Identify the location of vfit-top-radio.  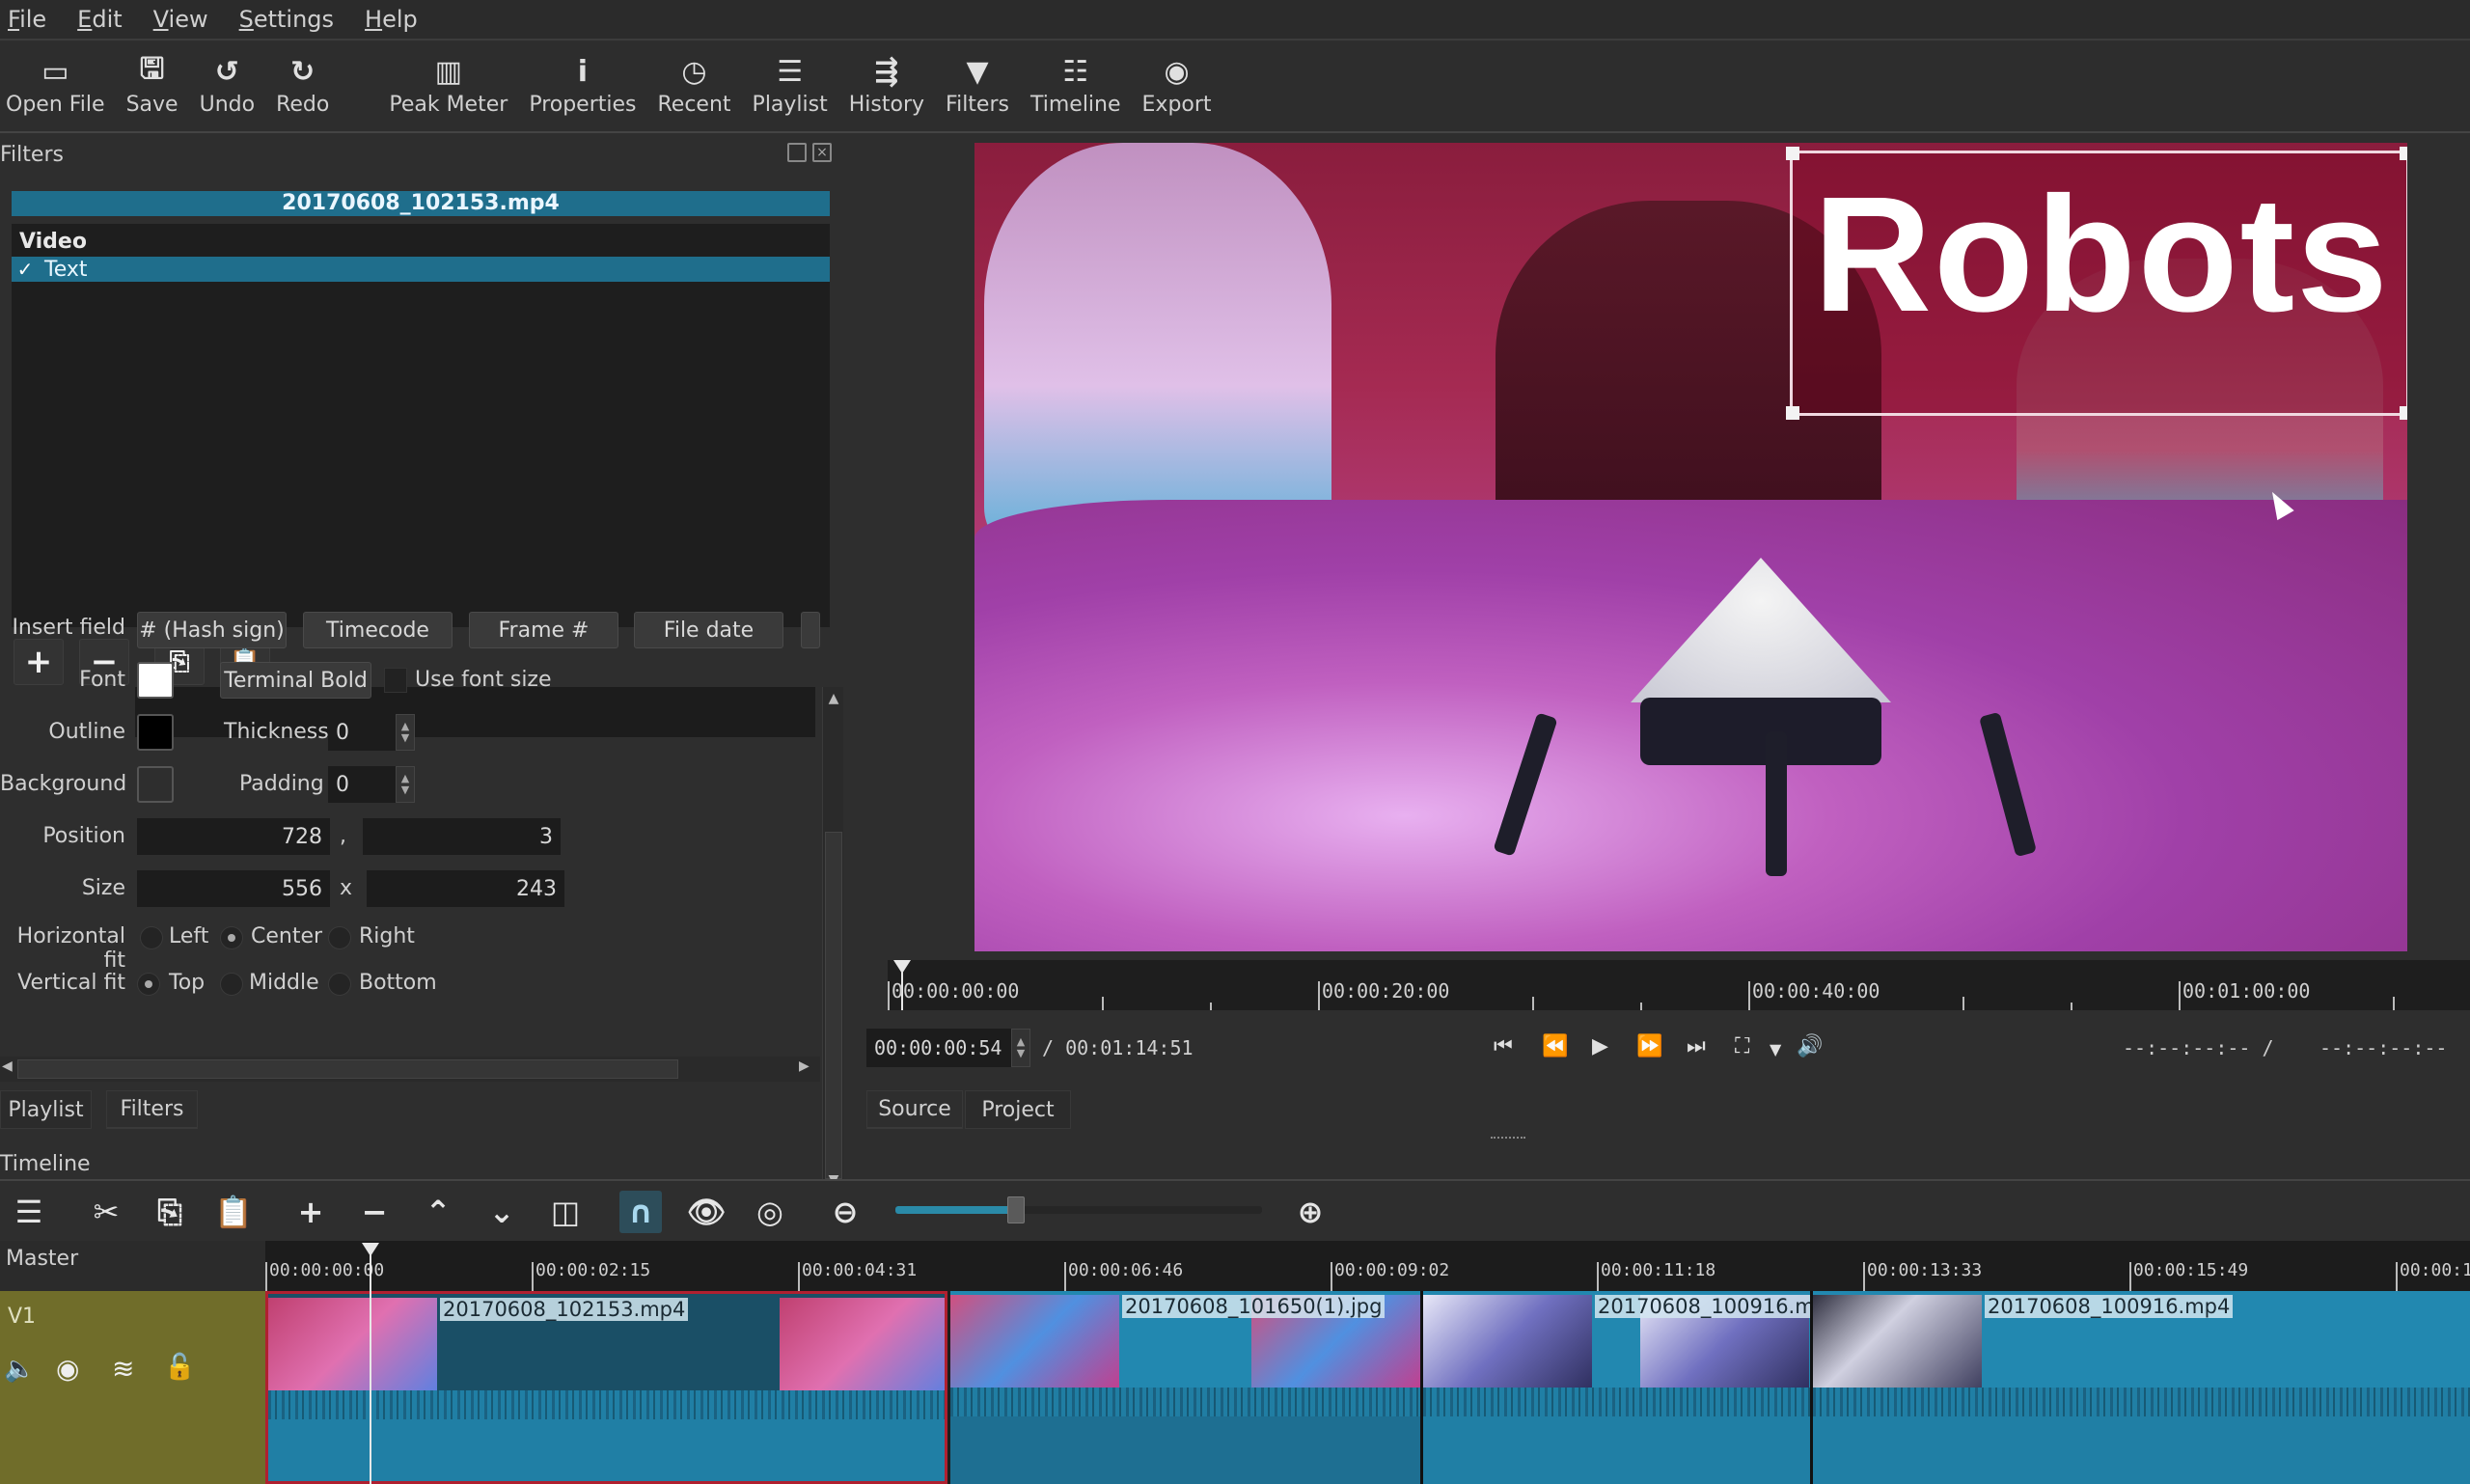
(148, 984).